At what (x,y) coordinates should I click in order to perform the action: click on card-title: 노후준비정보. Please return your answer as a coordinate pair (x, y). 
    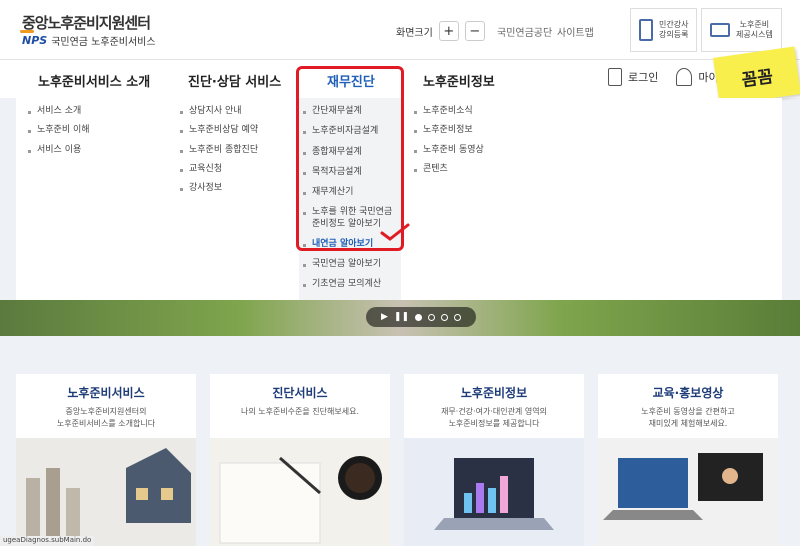
    Looking at the image, I should click on (494, 393).